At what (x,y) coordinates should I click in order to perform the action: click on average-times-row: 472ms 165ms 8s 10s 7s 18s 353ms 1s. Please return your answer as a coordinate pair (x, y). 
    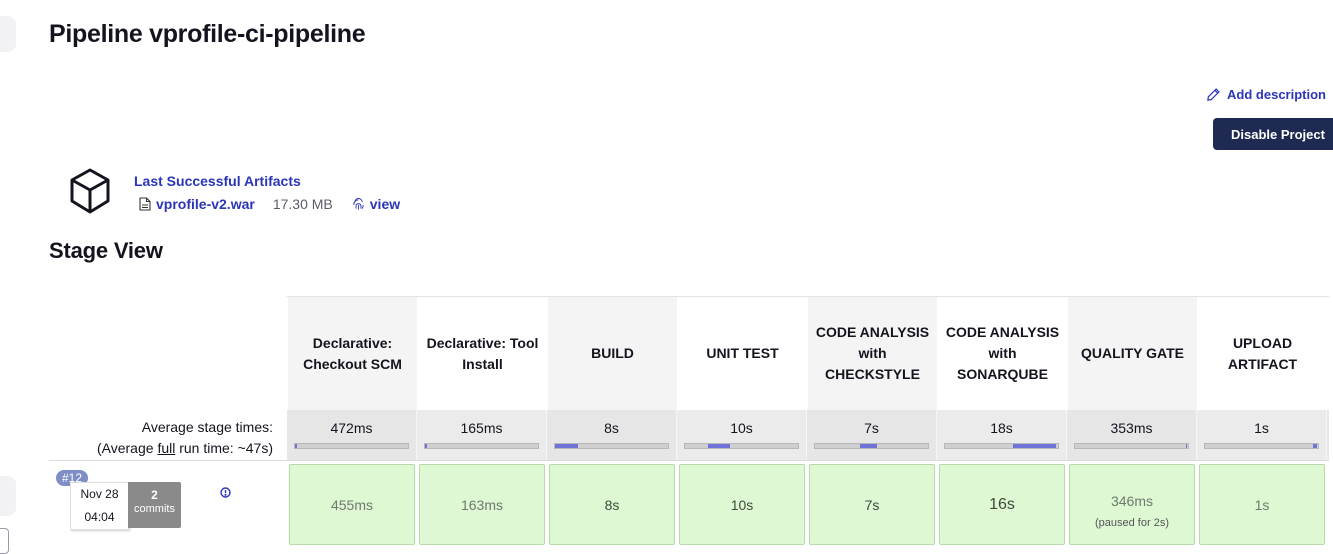
    Looking at the image, I should click on (808, 435).